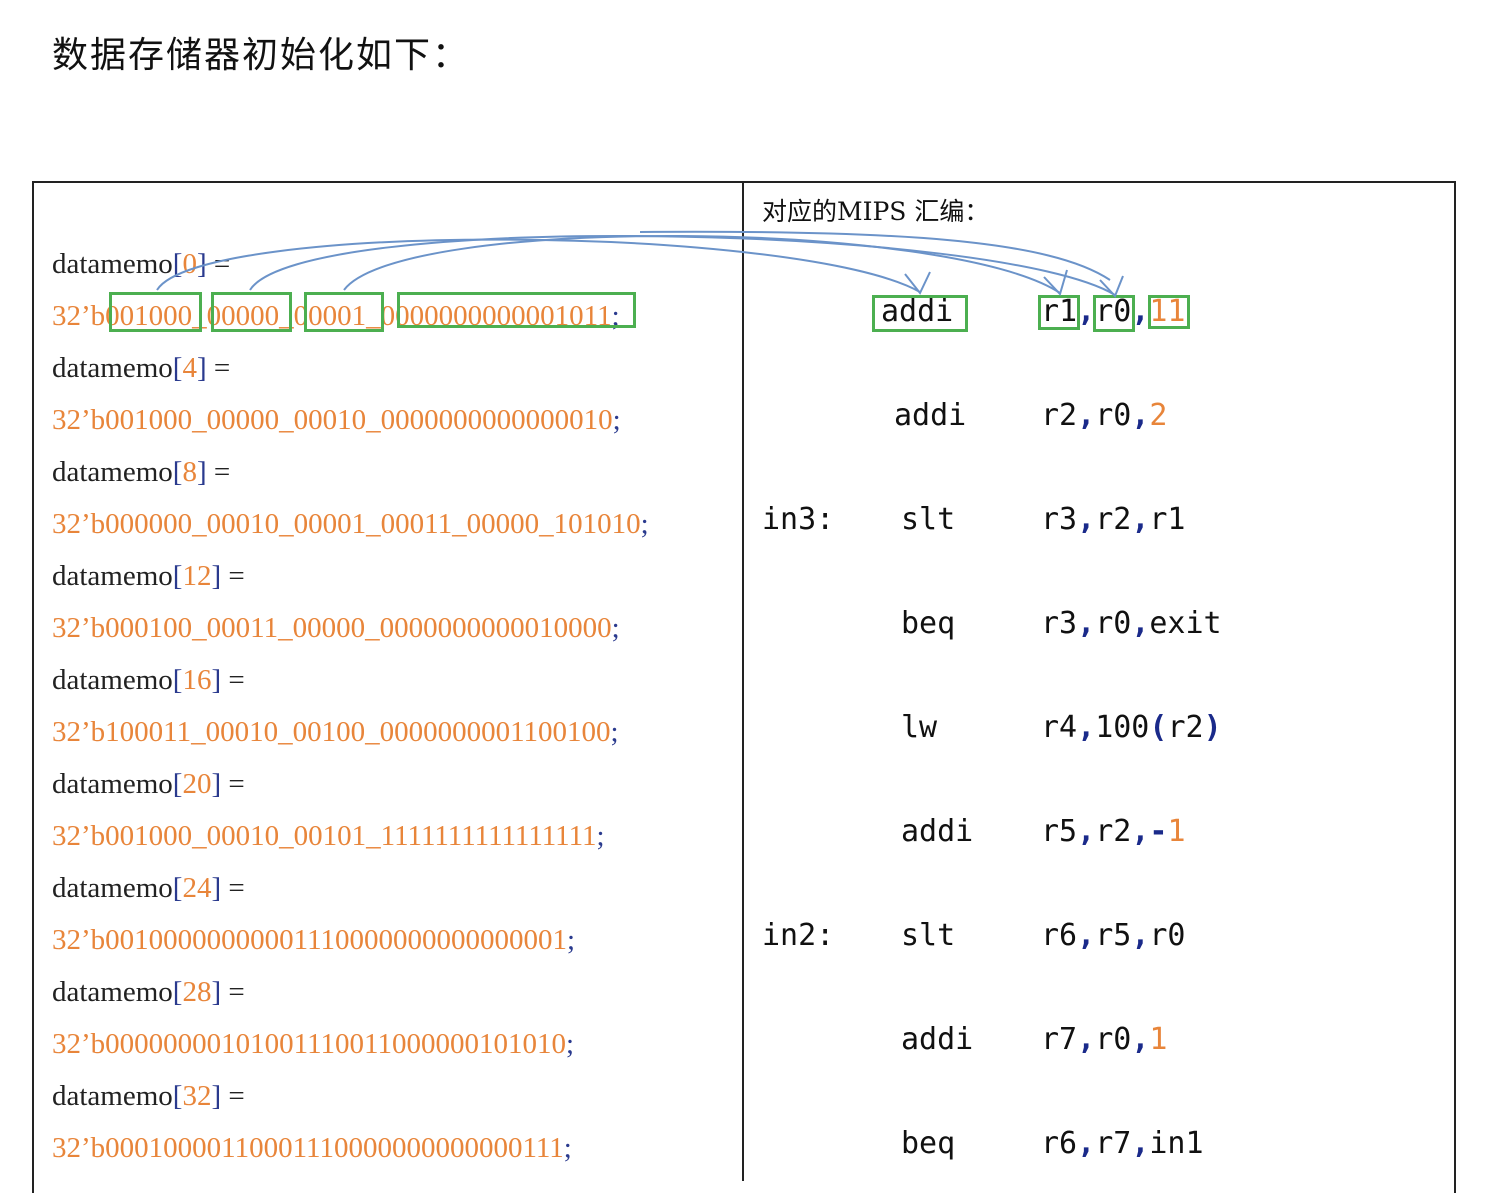 The height and width of the screenshot is (1193, 1486). What do you see at coordinates (875, 255) in the screenshot?
I see `arrow-imm-line` at bounding box center [875, 255].